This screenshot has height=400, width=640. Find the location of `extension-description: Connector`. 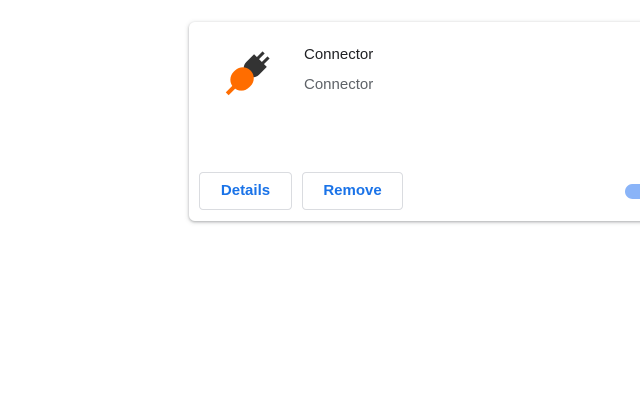

extension-description: Connector is located at coordinates (339, 84).